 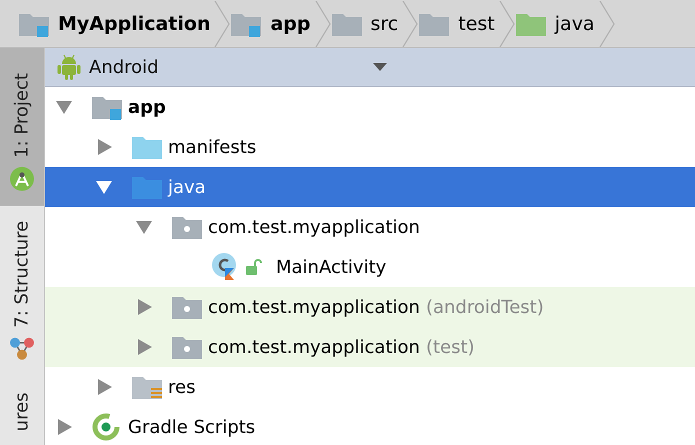 What do you see at coordinates (22, 127) in the screenshot?
I see `side-tab: 1: Project` at bounding box center [22, 127].